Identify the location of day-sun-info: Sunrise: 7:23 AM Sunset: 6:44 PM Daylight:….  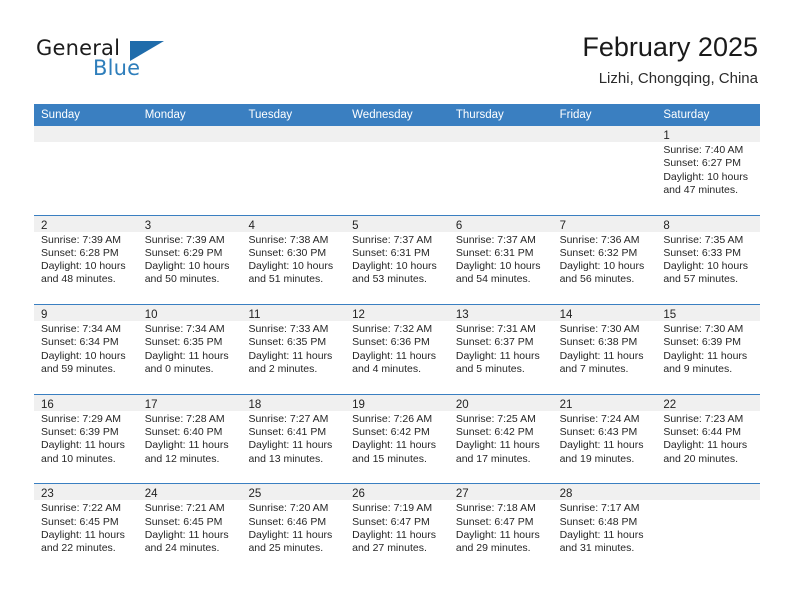
(708, 438).